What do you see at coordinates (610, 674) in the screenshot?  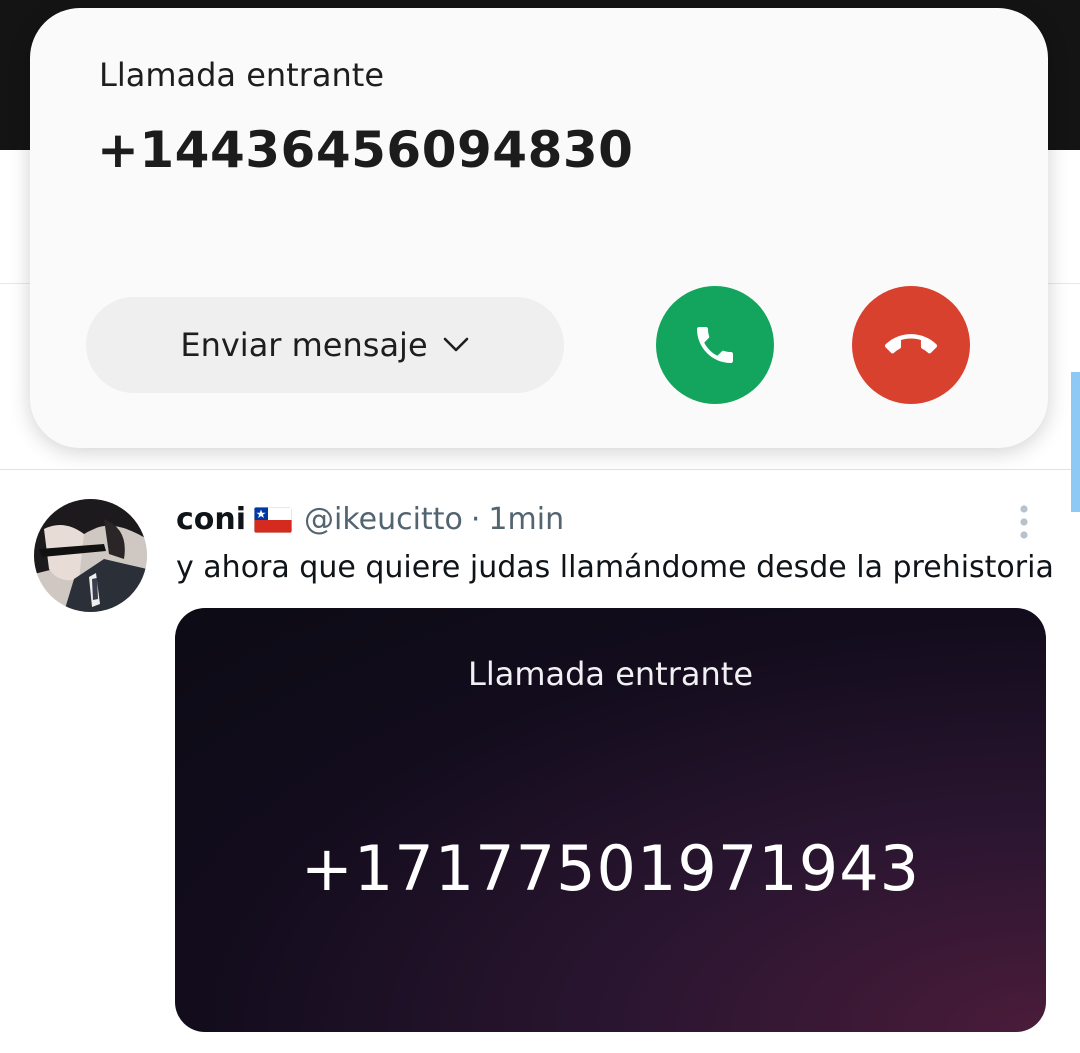 I see `media-call-title: Llamada entrante` at bounding box center [610, 674].